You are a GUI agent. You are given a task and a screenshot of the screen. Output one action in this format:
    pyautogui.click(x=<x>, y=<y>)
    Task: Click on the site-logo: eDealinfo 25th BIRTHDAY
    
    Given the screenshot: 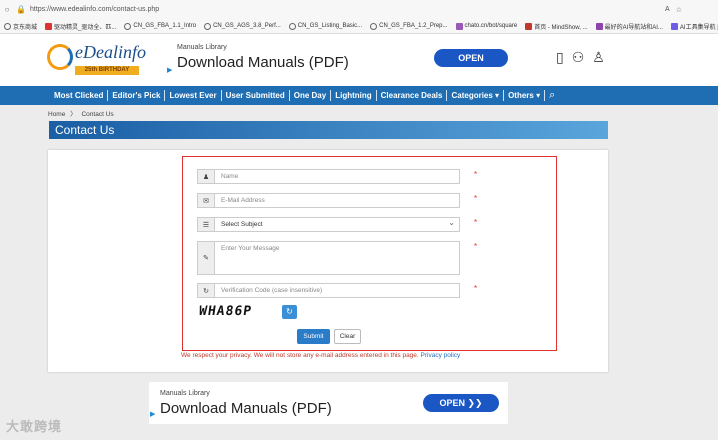 What is the action you would take?
    pyautogui.click(x=97, y=60)
    